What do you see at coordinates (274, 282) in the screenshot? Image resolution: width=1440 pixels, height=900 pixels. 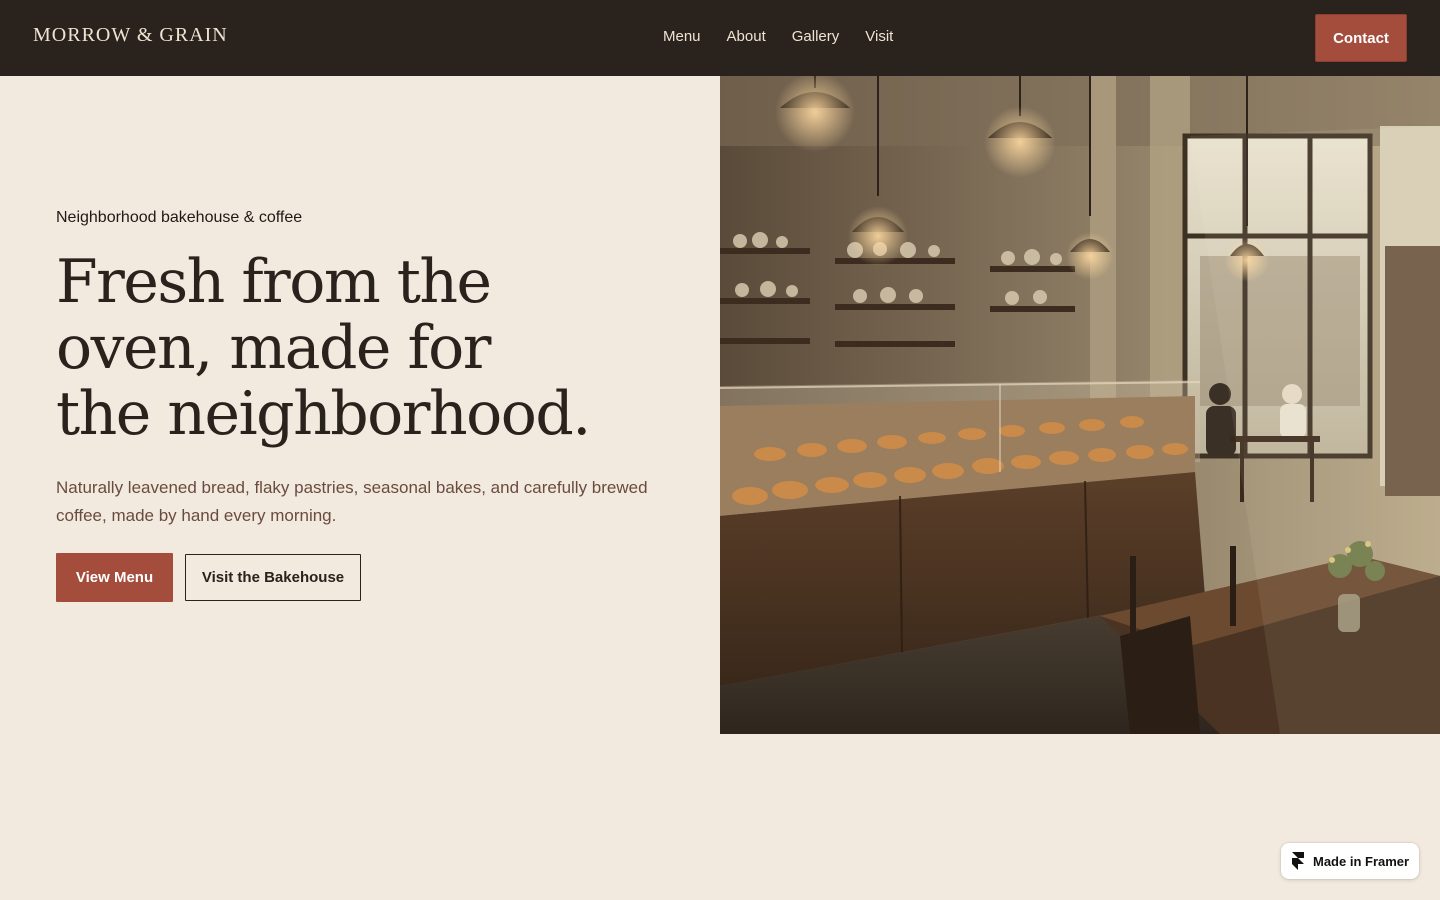 I see `headline-line-1: Fresh from the` at bounding box center [274, 282].